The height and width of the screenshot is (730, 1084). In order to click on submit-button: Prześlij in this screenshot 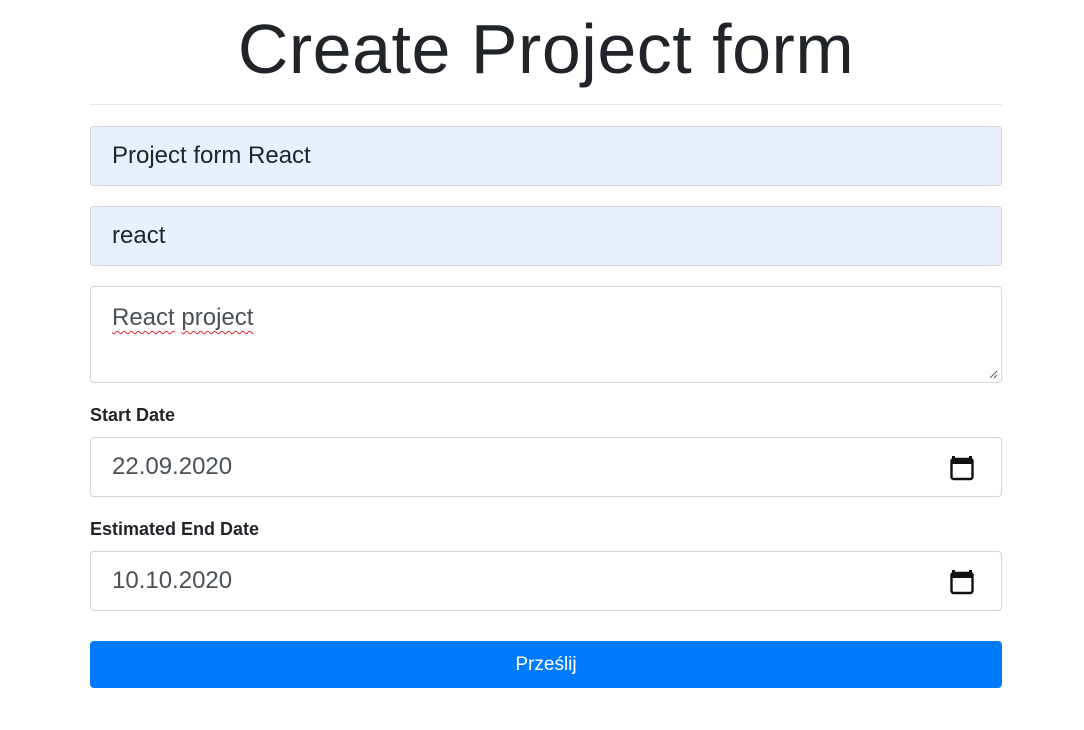, I will do `click(546, 664)`.